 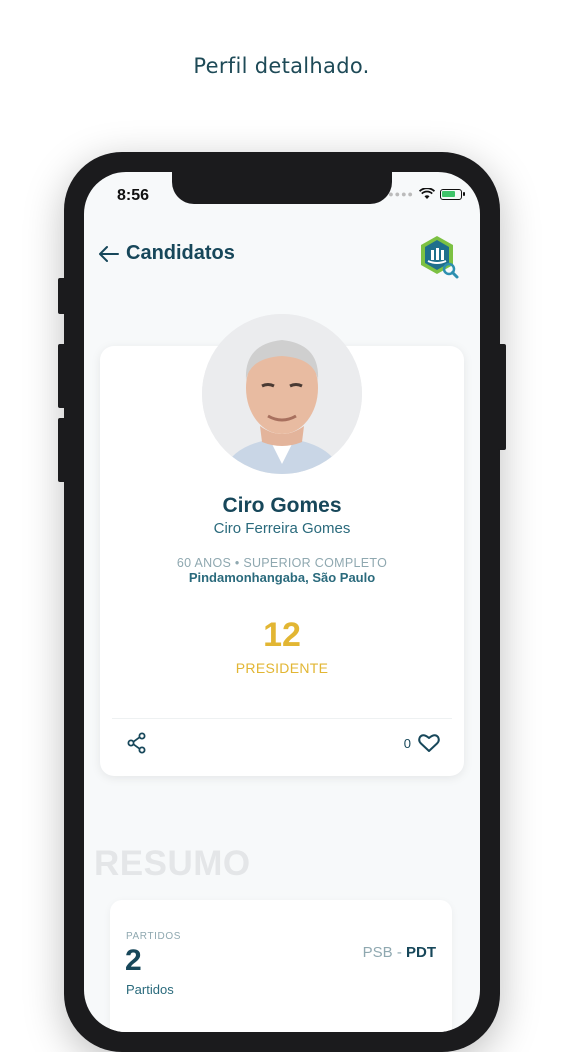 I want to click on phone-volume-up, so click(x=62, y=376).